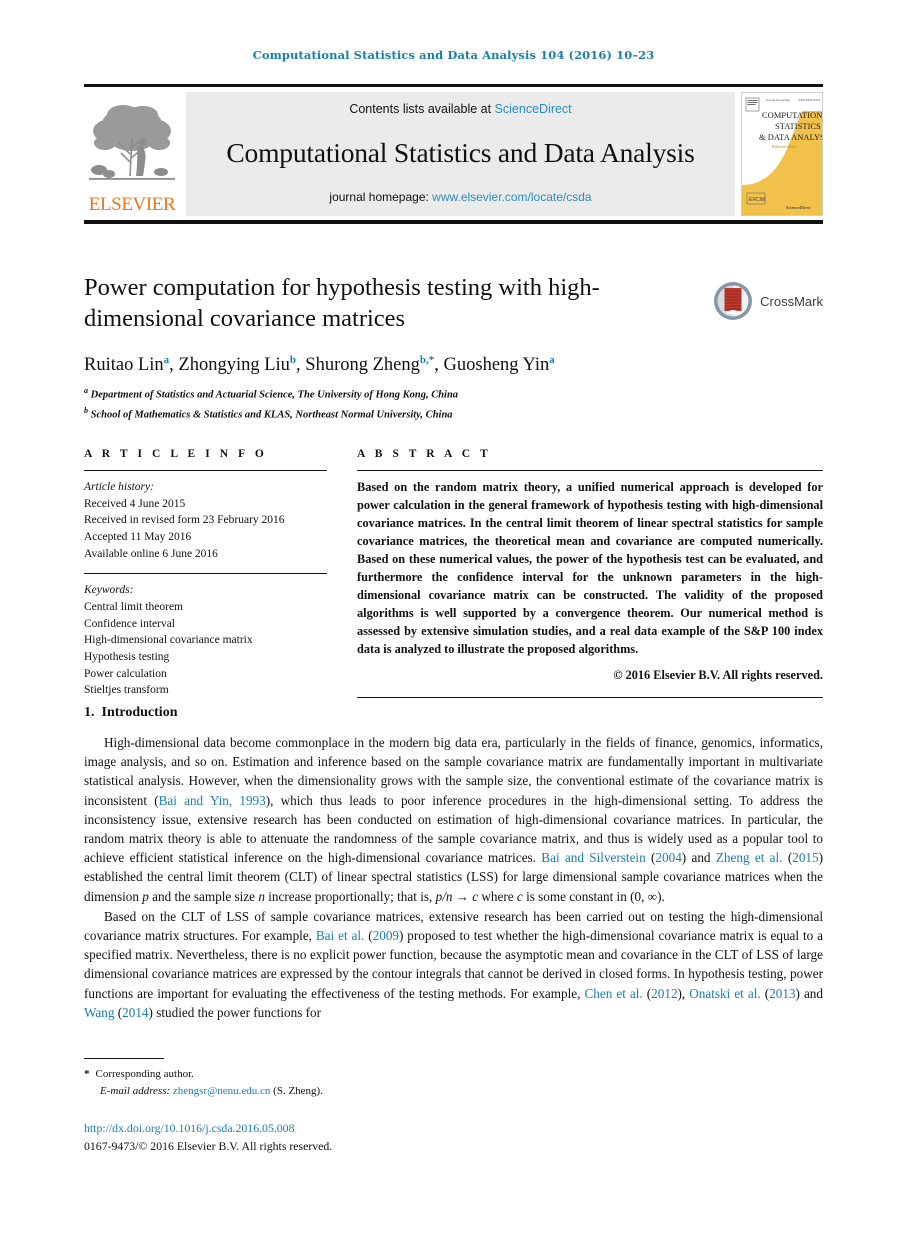 Image resolution: width=907 pixels, height=1238 pixels. What do you see at coordinates (386, 935) in the screenshot?
I see `citation-link: 2009` at bounding box center [386, 935].